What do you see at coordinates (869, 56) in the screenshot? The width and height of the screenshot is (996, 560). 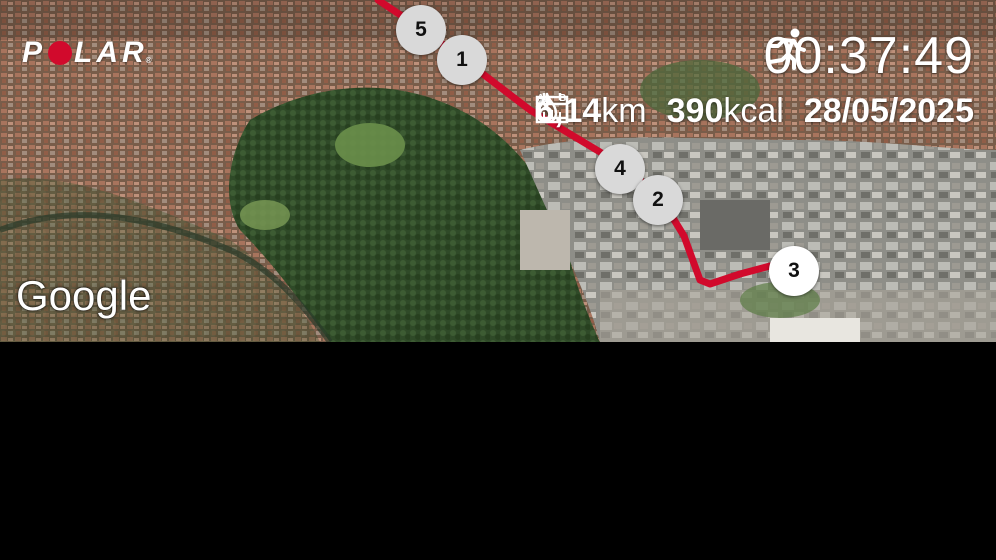 I see `duration-row: 00:37:49` at bounding box center [869, 56].